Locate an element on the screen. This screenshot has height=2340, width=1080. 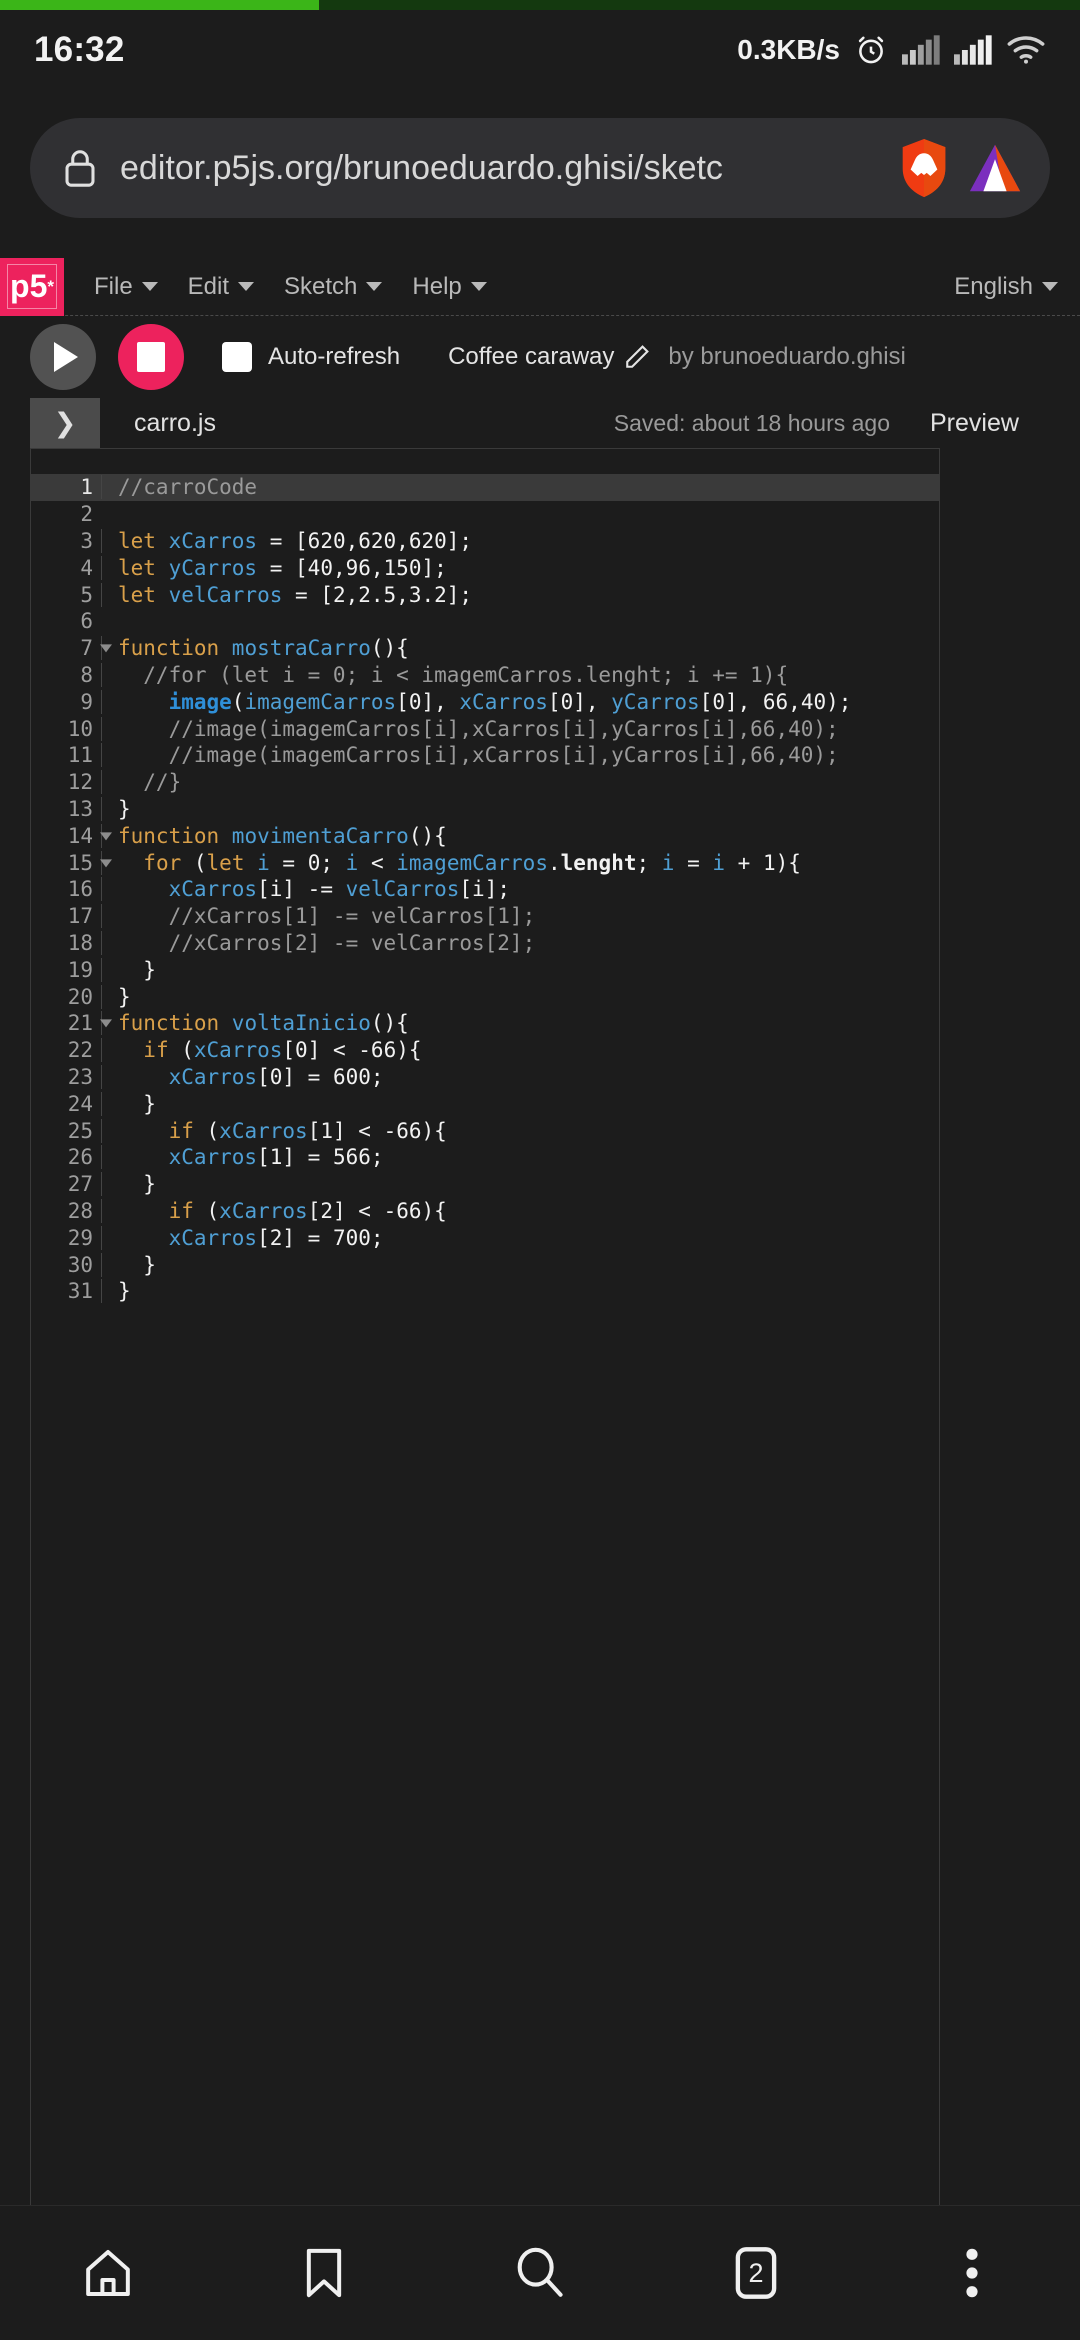
code-line: 30 } is located at coordinates (485, 1264).